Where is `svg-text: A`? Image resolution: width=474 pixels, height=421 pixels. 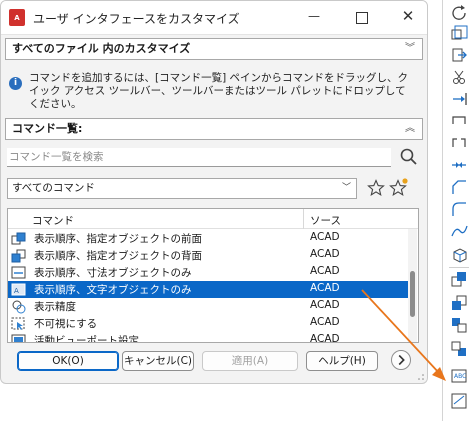 svg-text: A is located at coordinates (16, 291).